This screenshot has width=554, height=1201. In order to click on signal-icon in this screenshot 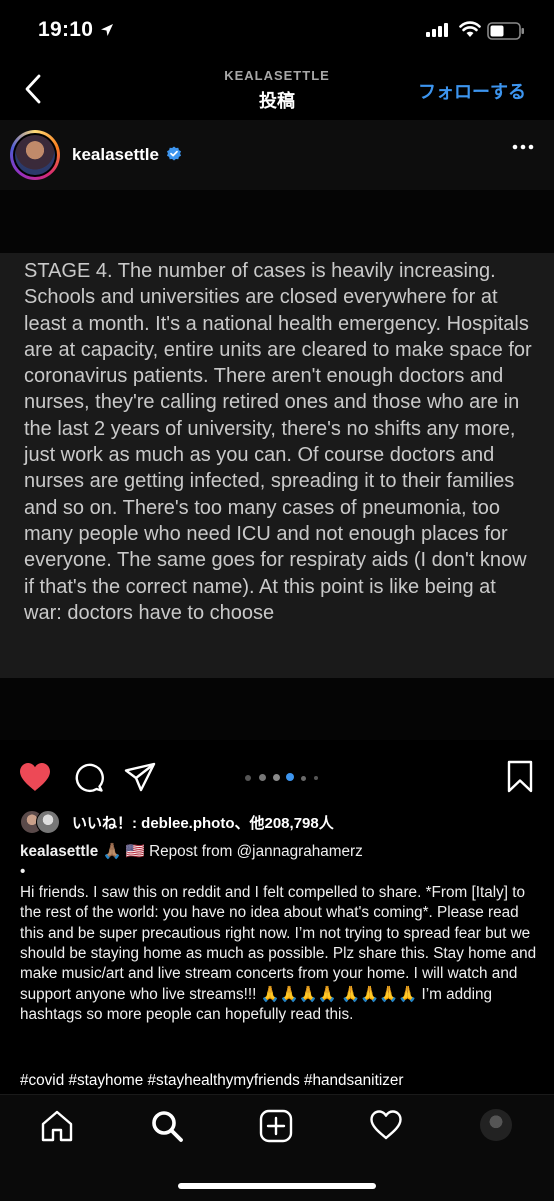, I will do `click(437, 30)`.